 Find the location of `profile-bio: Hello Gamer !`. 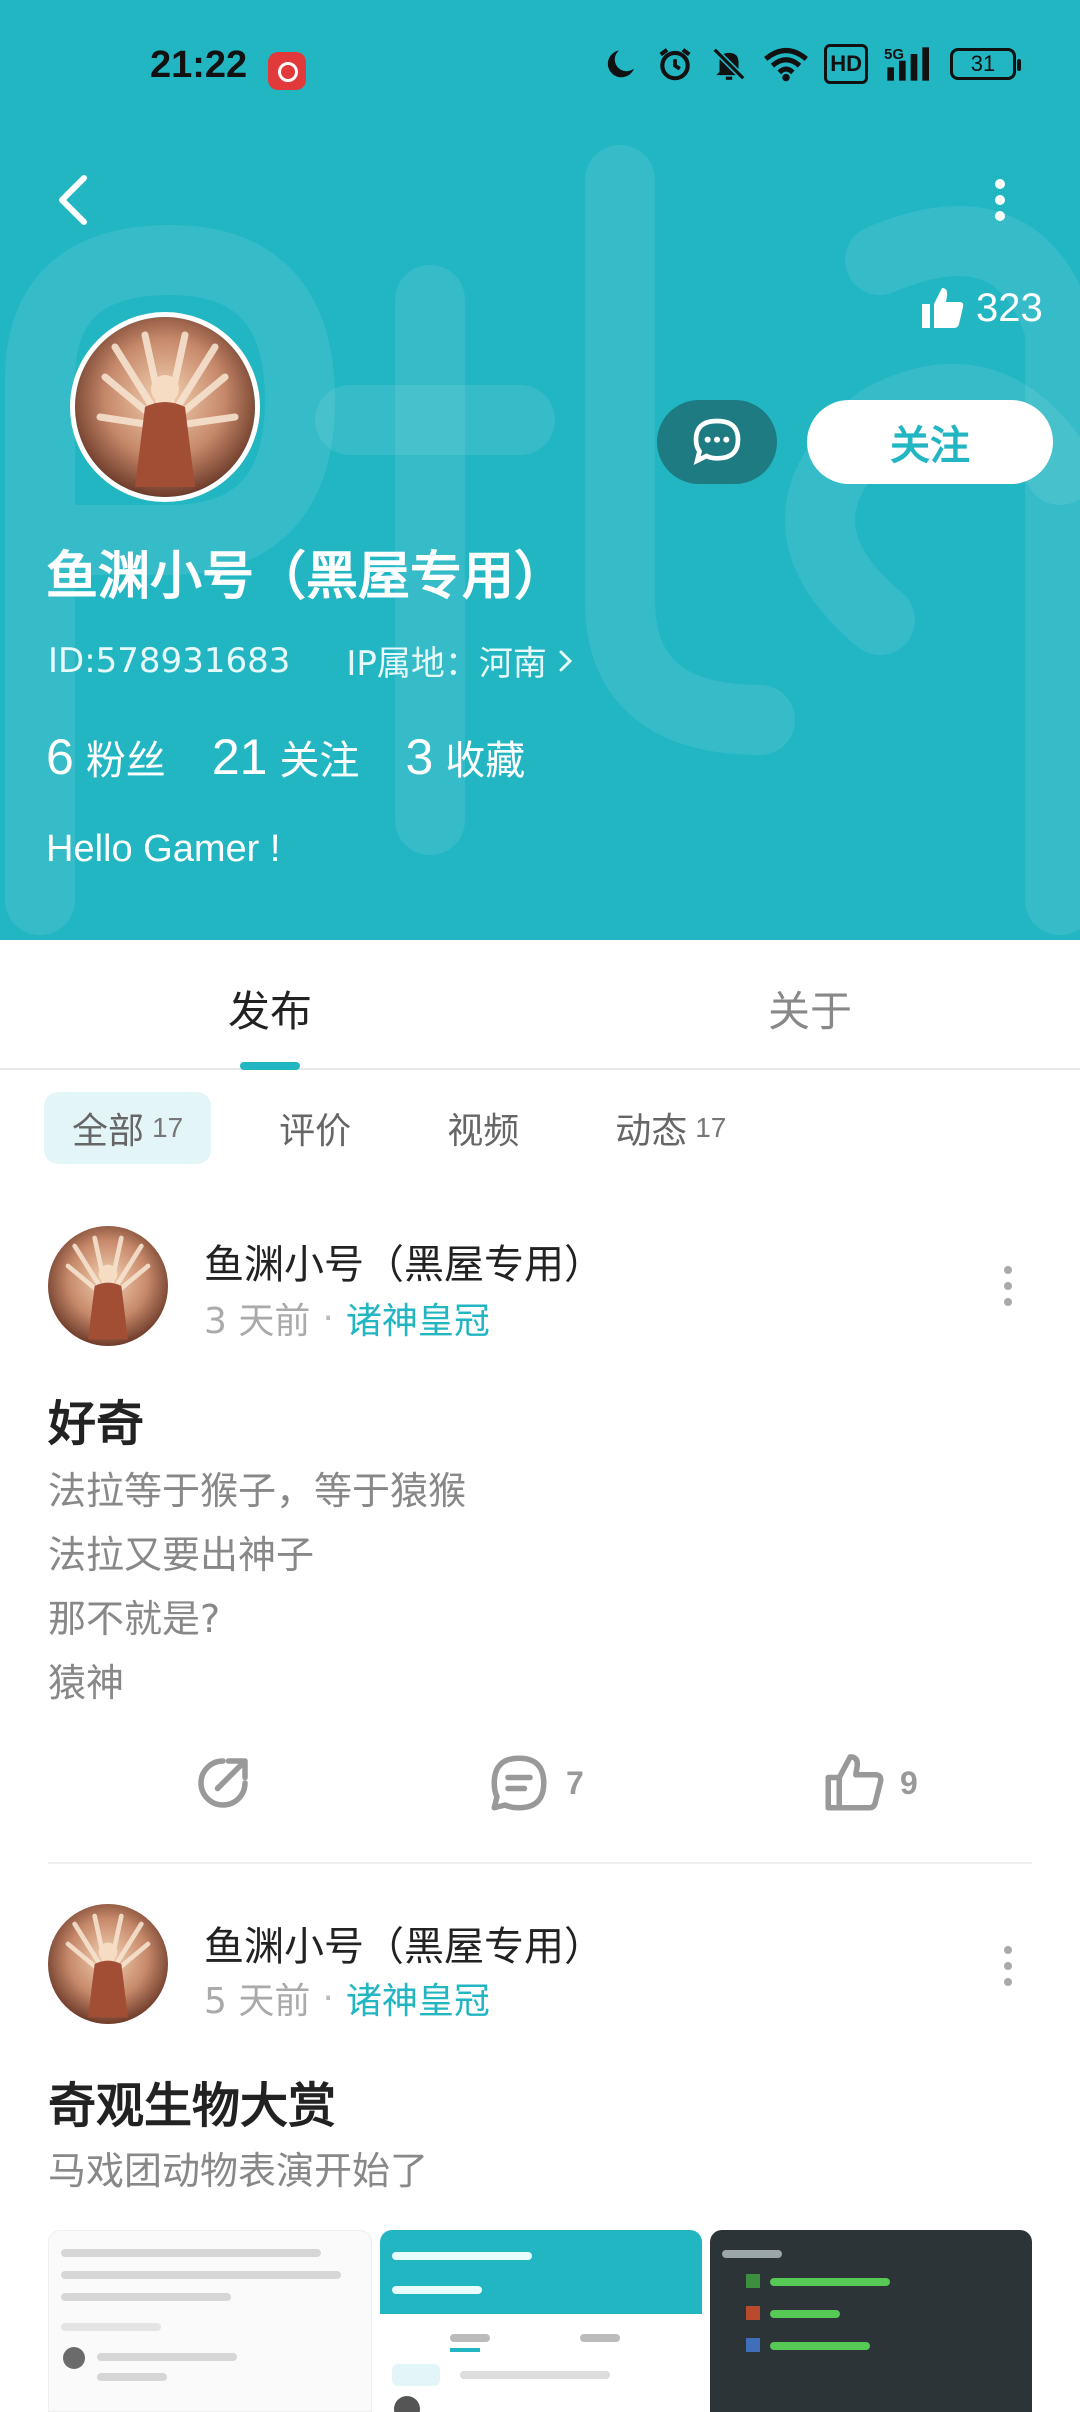

profile-bio: Hello Gamer ! is located at coordinates (163, 849).